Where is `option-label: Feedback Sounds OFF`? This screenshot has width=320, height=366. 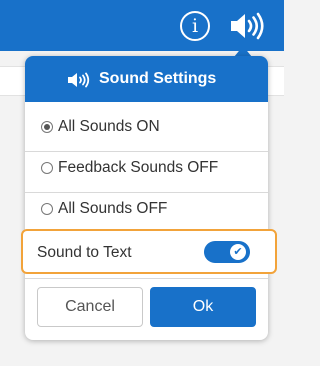
option-label: Feedback Sounds OFF is located at coordinates (138, 167).